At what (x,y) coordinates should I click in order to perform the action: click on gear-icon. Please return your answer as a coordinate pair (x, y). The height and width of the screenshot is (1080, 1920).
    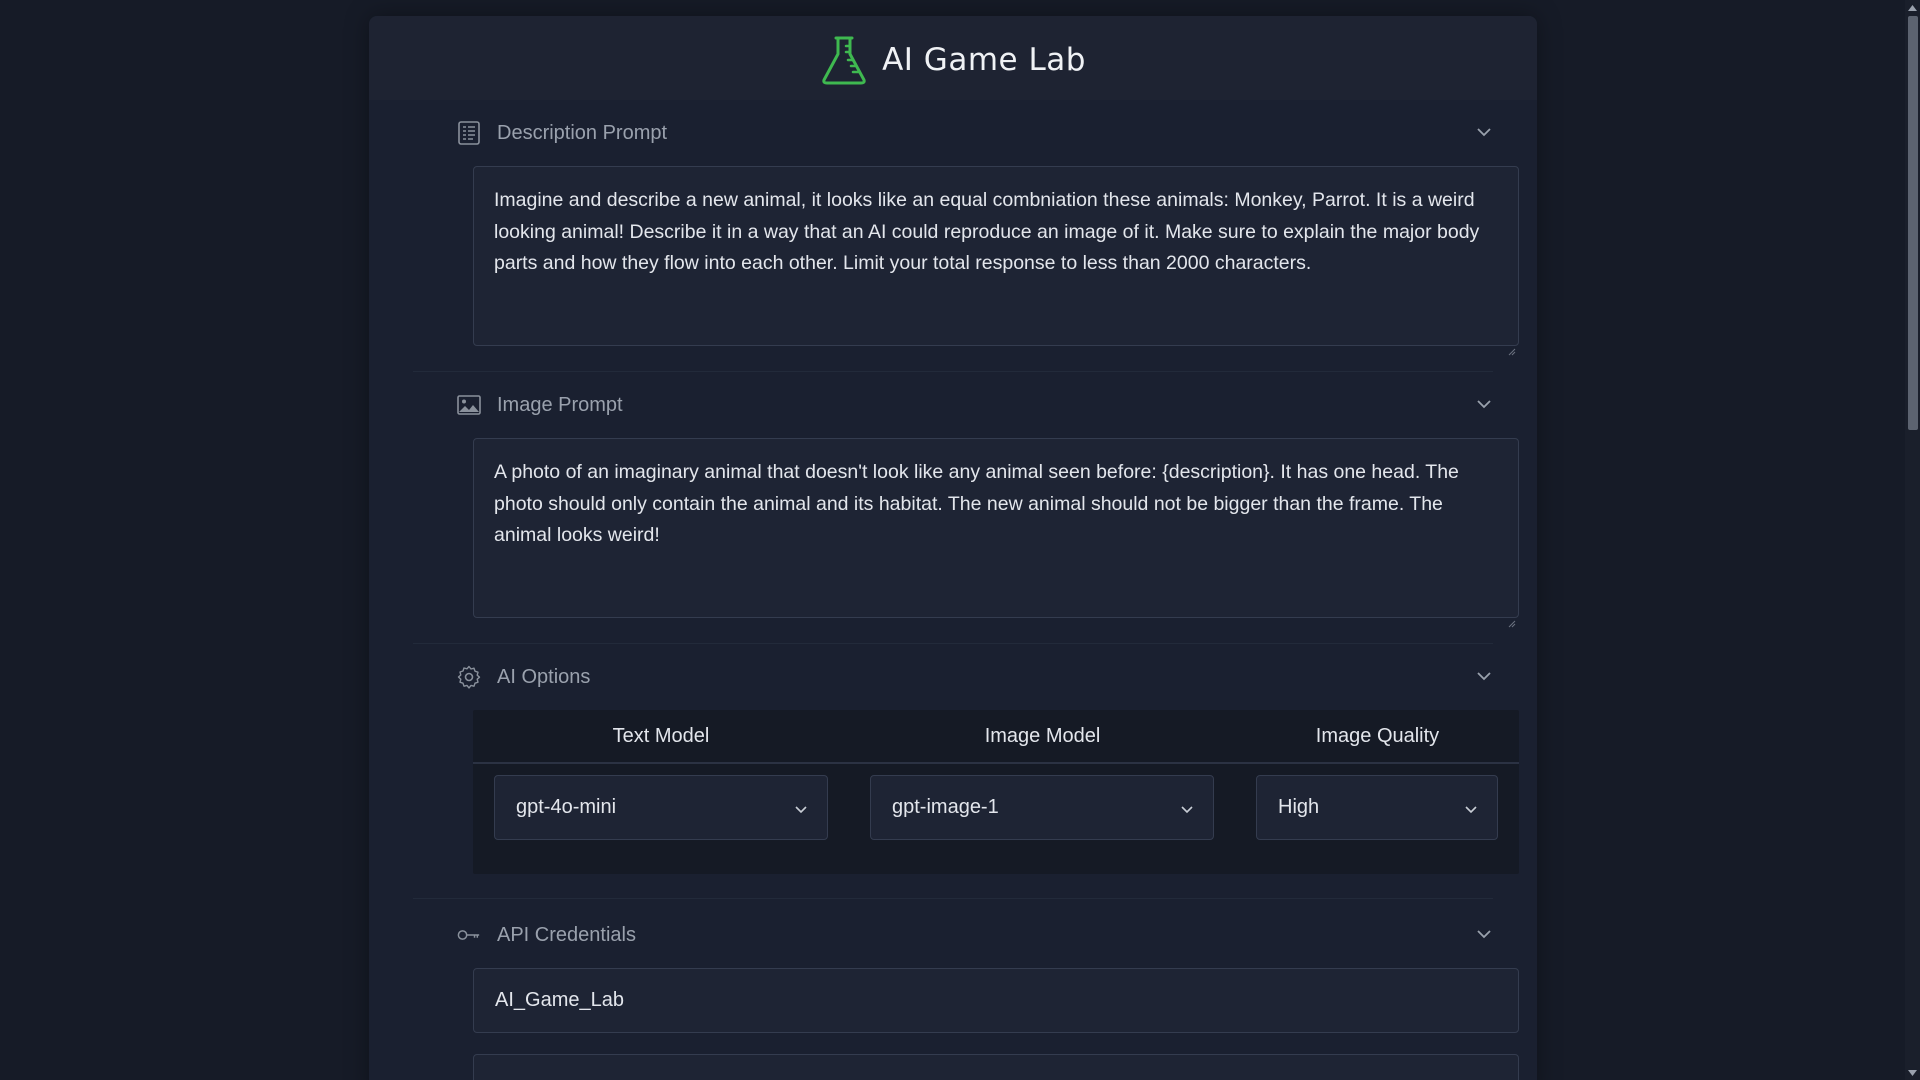
    Looking at the image, I should click on (469, 677).